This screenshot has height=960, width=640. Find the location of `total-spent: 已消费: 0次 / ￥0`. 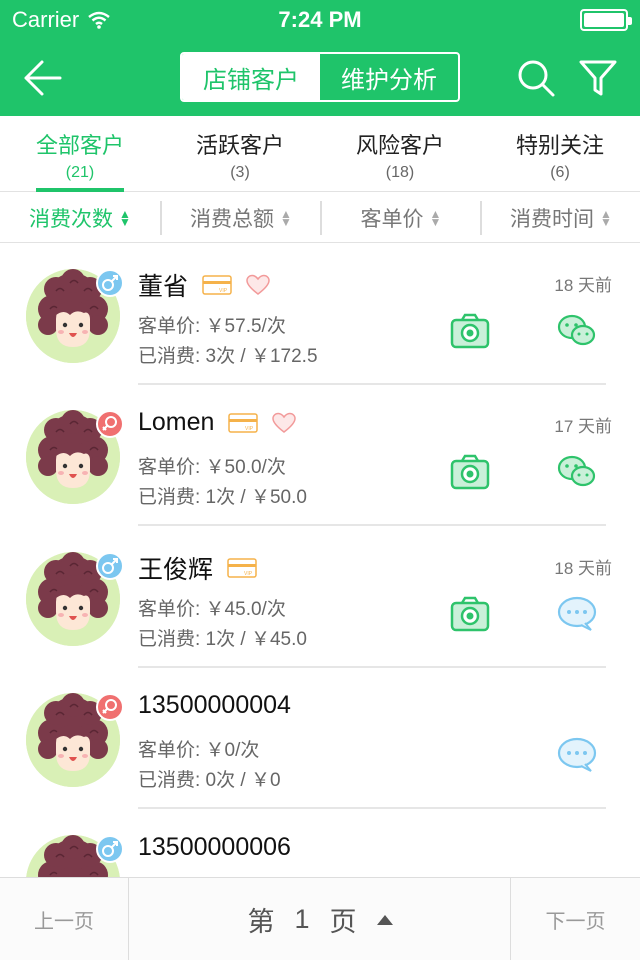

total-spent: 已消费: 0次 / ￥0 is located at coordinates (209, 780).